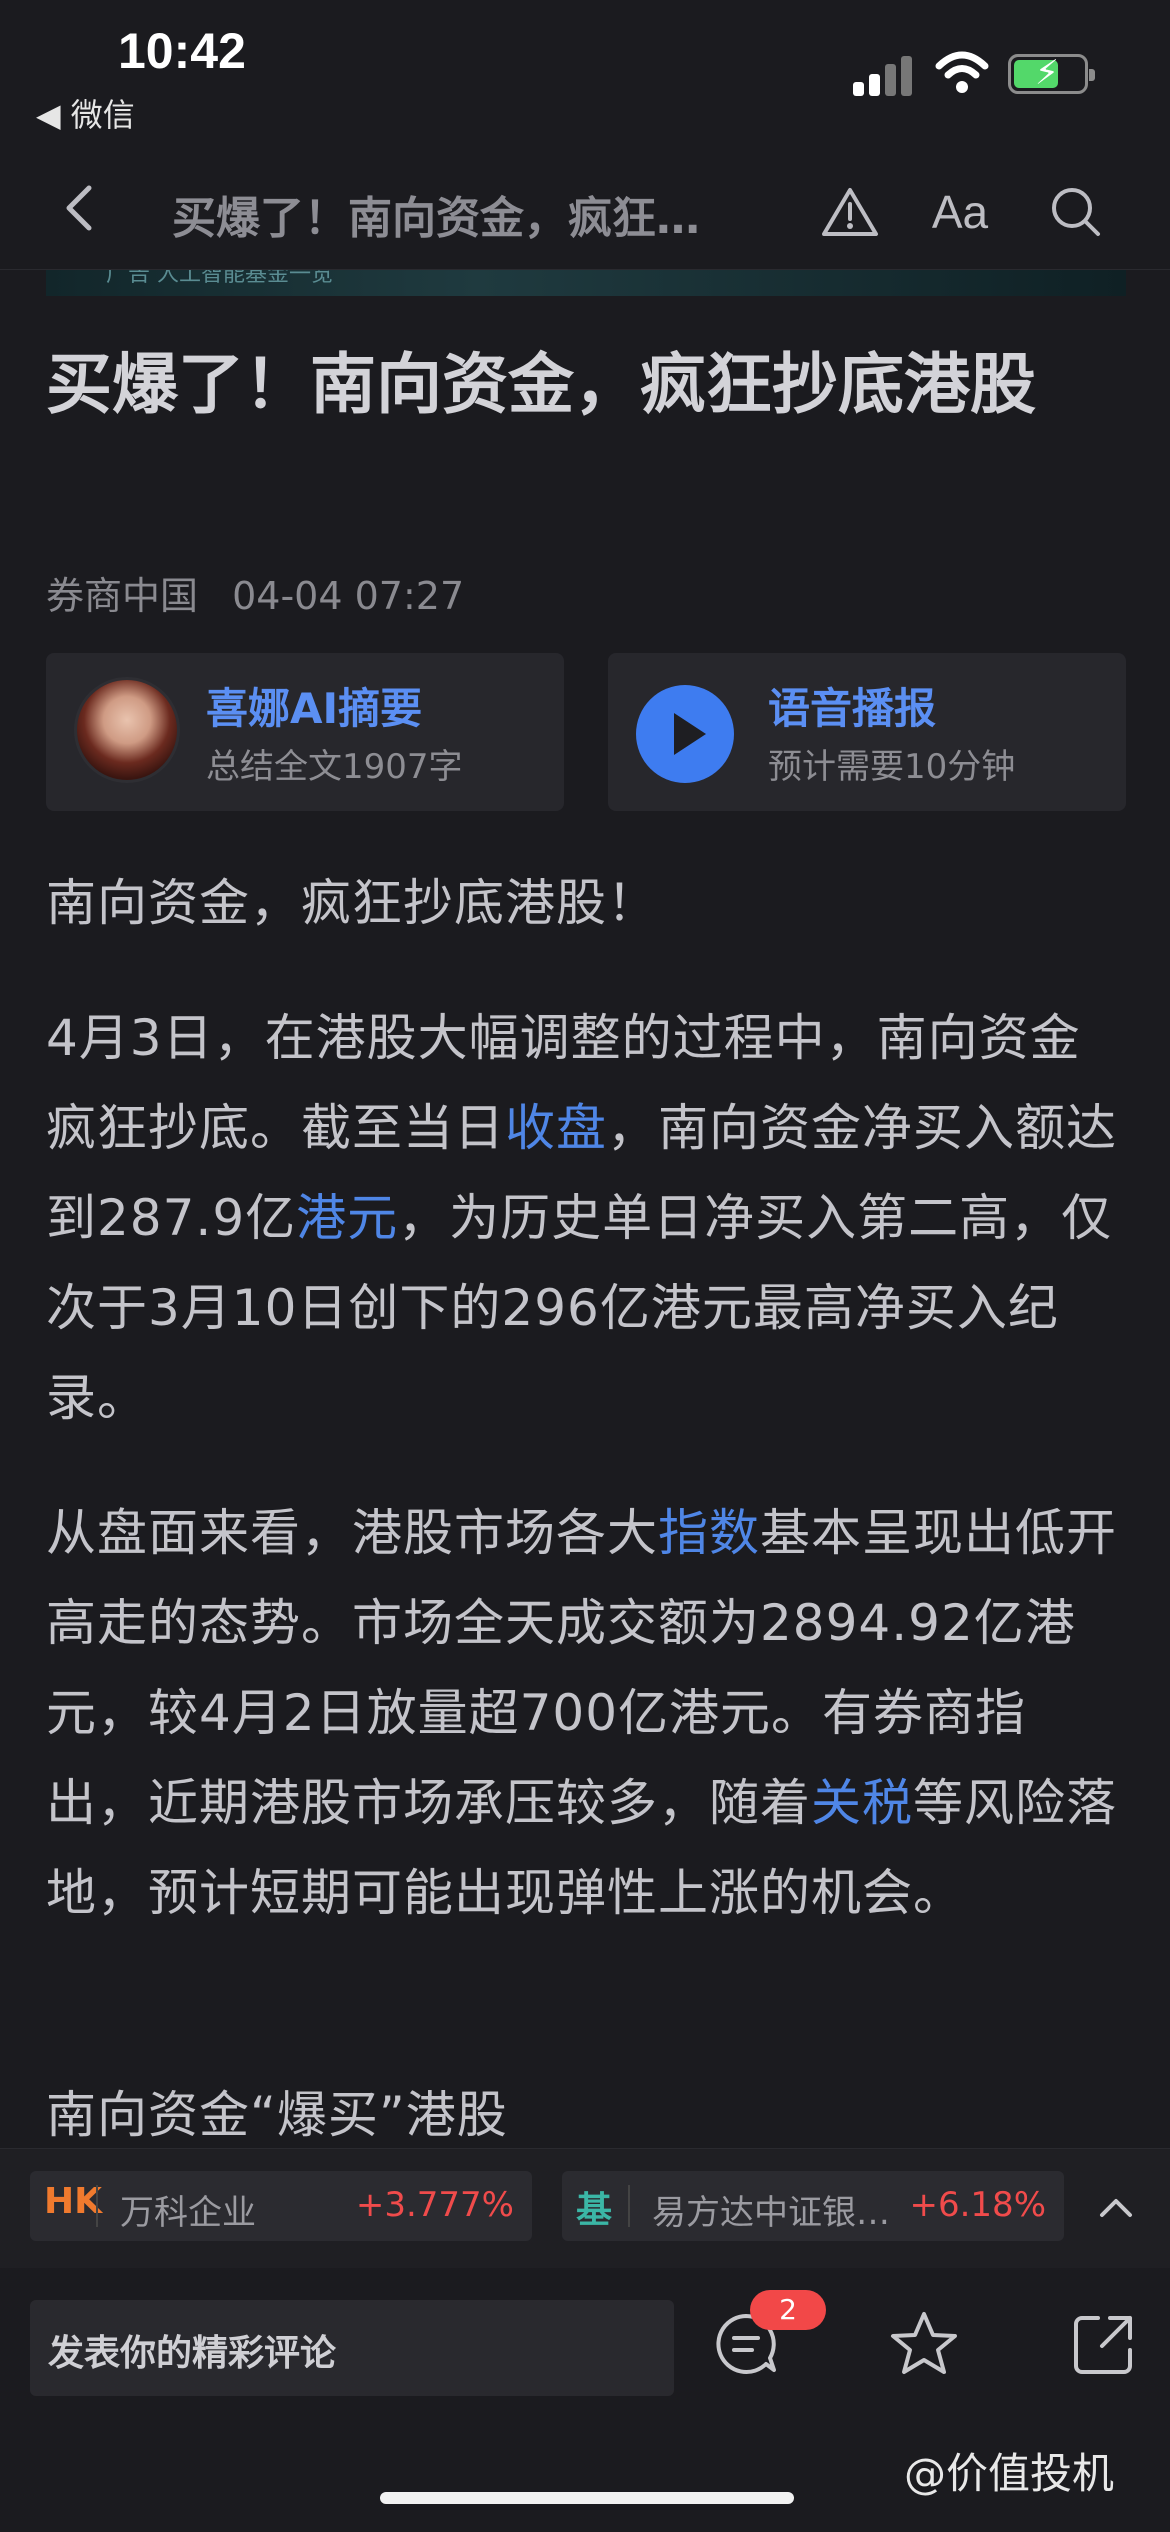  What do you see at coordinates (862, 1803) in the screenshot?
I see `link-guanshui: 关税` at bounding box center [862, 1803].